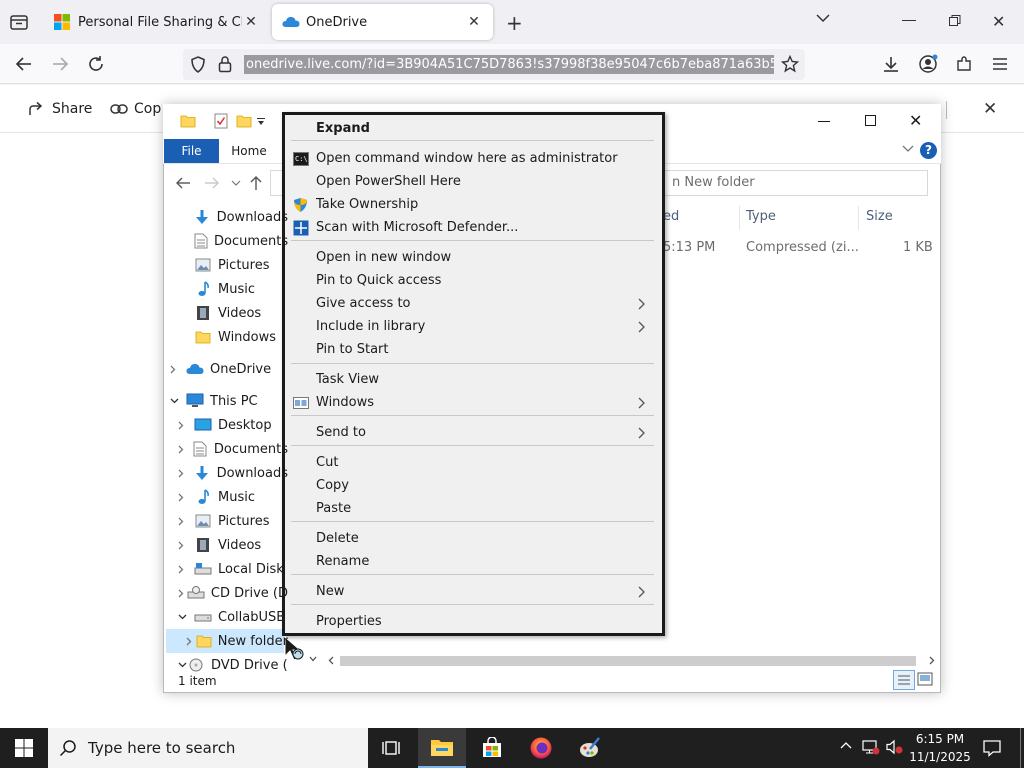 This screenshot has height=768, width=1024. What do you see at coordinates (473, 379) in the screenshot?
I see `menu-item-task-view: Task View` at bounding box center [473, 379].